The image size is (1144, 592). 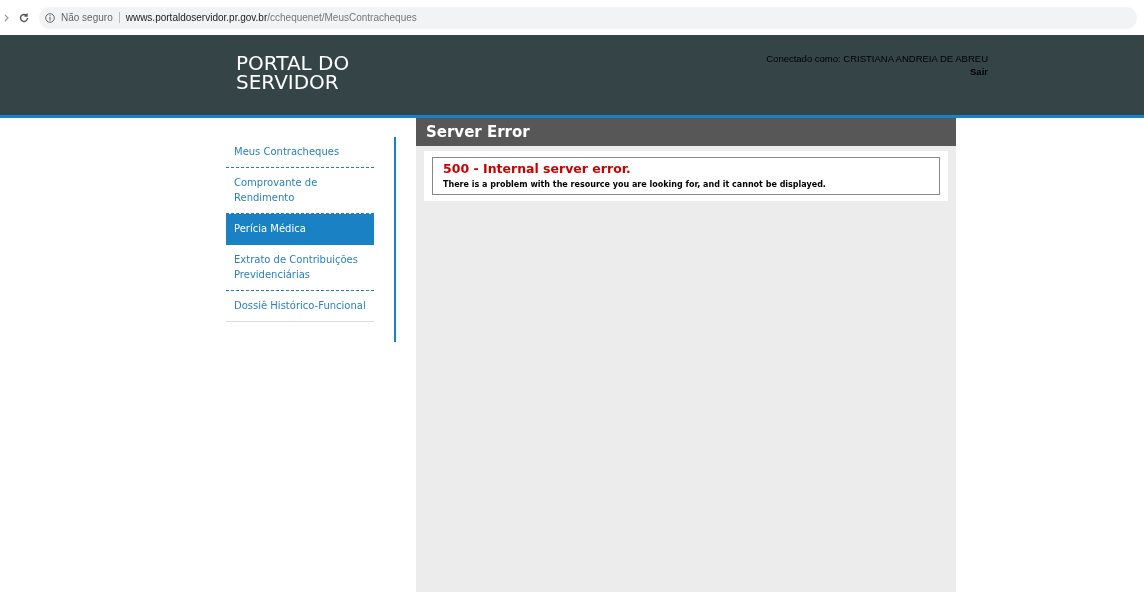 I want to click on portal-logo: PORTAL DO SERVIDOR, so click(x=306, y=73).